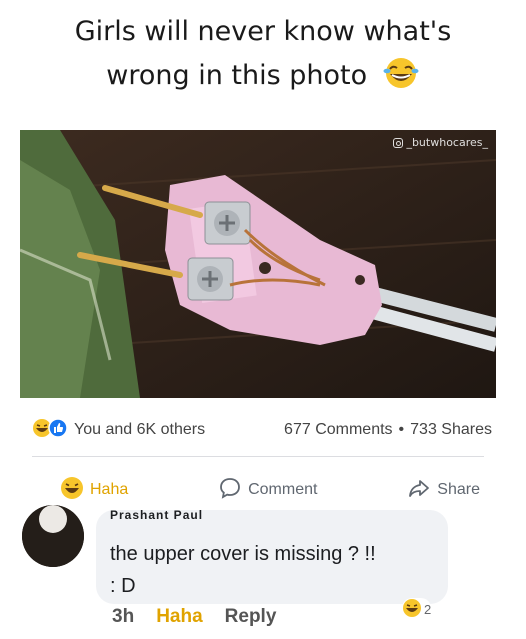 The image size is (526, 639). I want to click on share-button: Share, so click(443, 490).